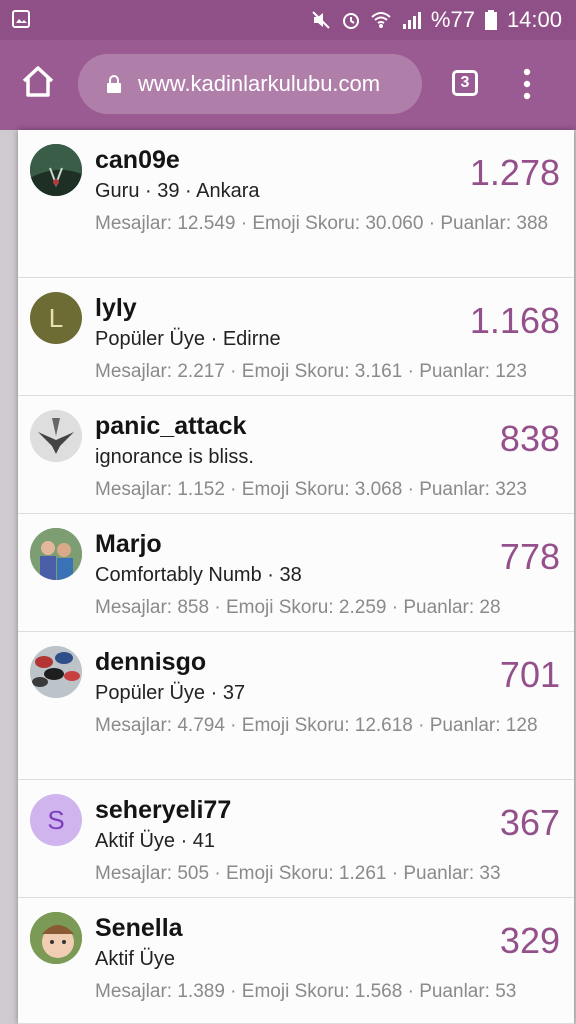 This screenshot has width=576, height=1024. Describe the element at coordinates (514, 320) in the screenshot. I see `member-score: 1.168` at that location.